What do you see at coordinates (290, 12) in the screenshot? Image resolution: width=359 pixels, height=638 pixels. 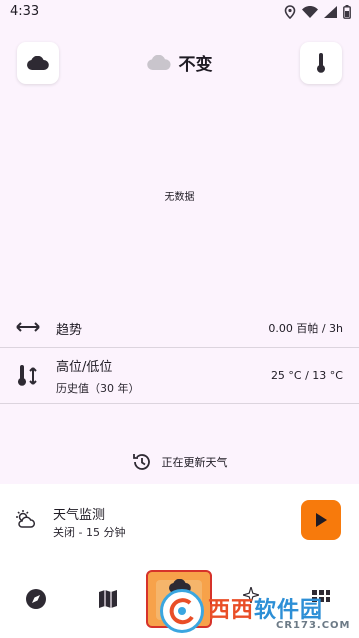 I see `location-icon` at bounding box center [290, 12].